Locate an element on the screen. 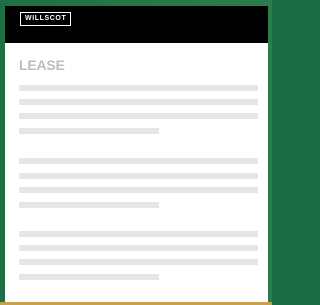 The height and width of the screenshot is (305, 320). page-title: LEASE is located at coordinates (42, 65).